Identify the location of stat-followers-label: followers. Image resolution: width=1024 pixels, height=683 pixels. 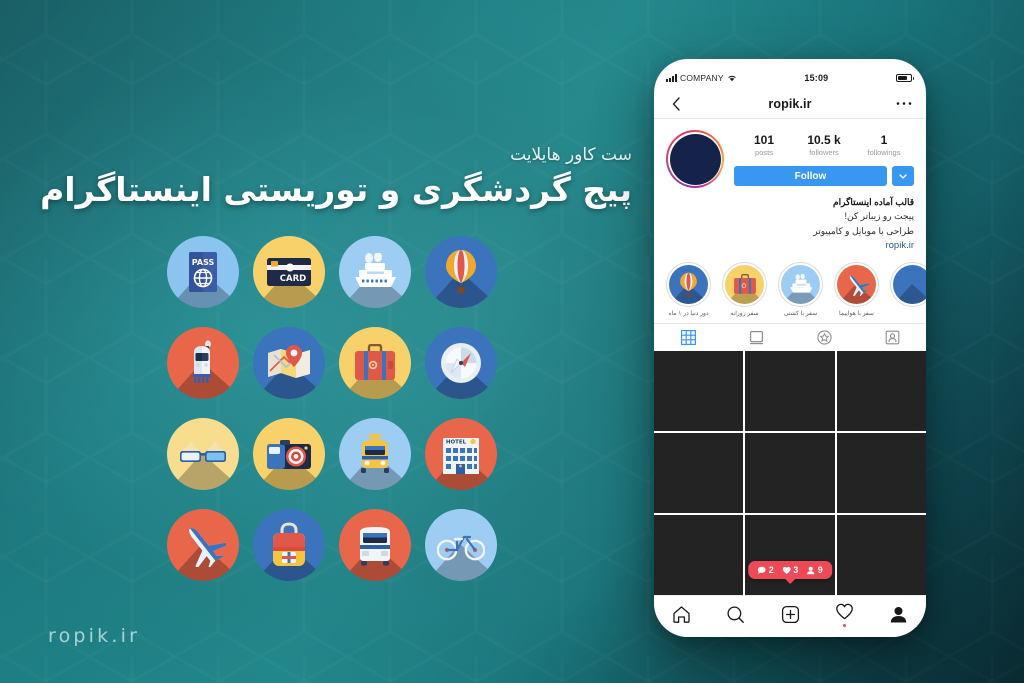
(824, 153).